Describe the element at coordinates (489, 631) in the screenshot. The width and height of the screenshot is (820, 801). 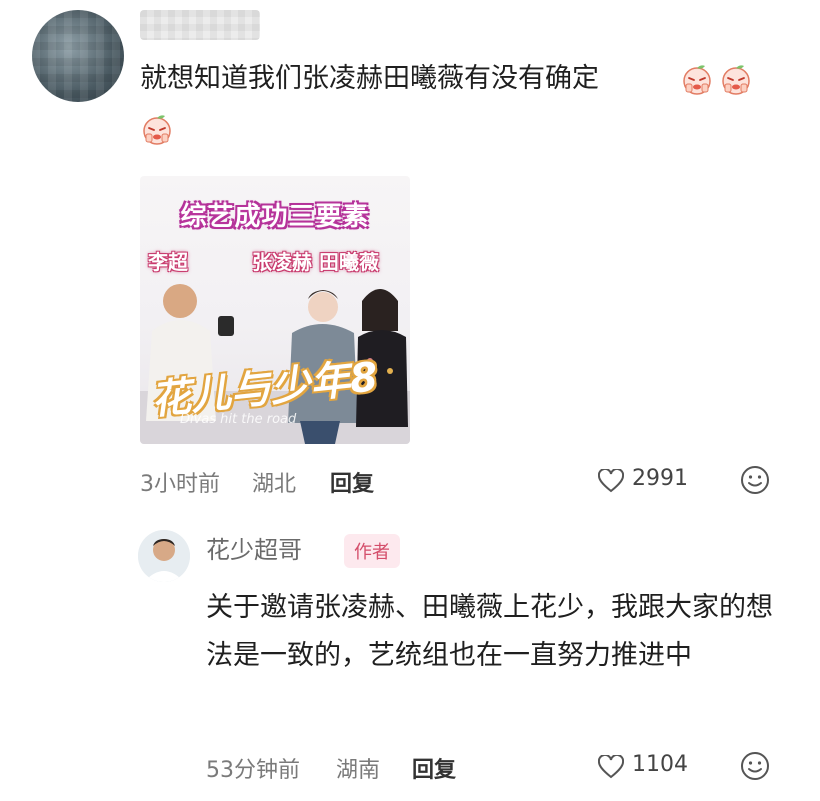
I see `reply-text: 关于邀请张凌赫、田曦薇上花少，我跟大家的想法是一致的，艺统组也在一直努力推进中` at that location.